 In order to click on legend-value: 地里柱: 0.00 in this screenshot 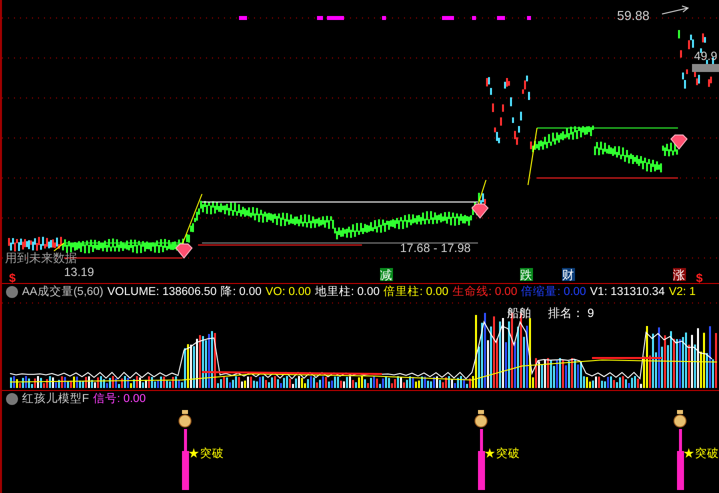, I will do `click(347, 292)`.